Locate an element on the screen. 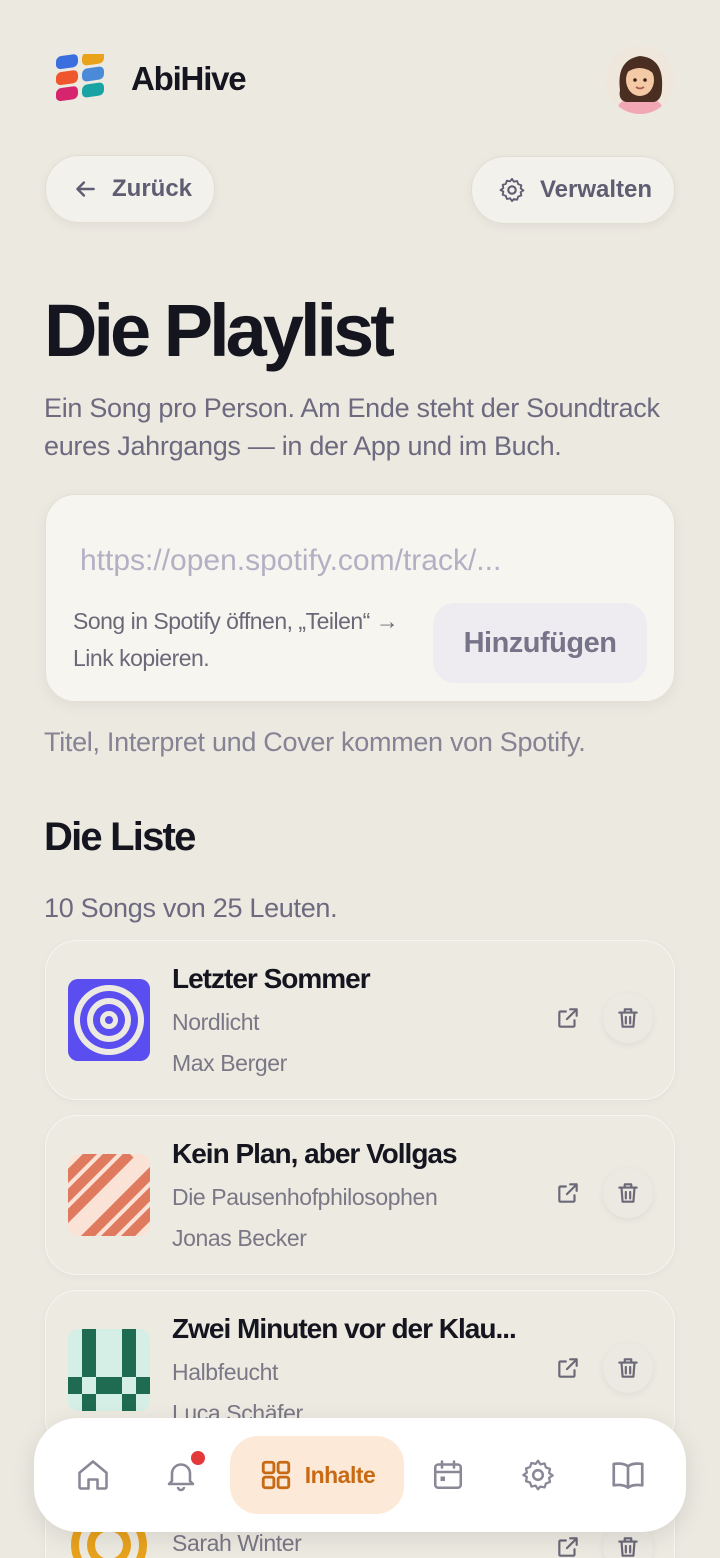 The width and height of the screenshot is (720, 1558). song-added-by: Jonas Becker is located at coordinates (239, 1238).